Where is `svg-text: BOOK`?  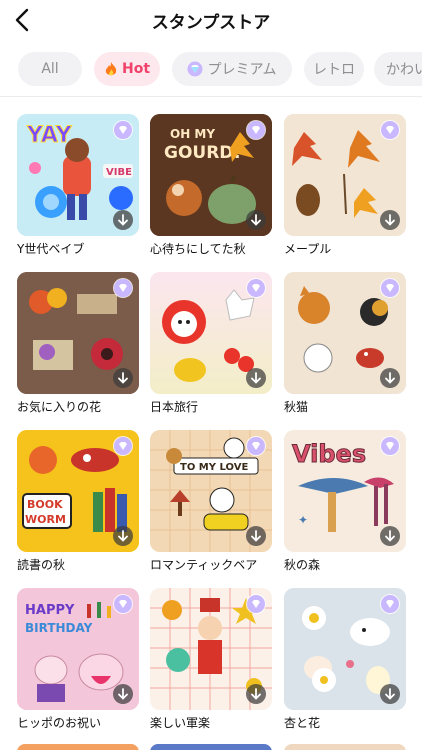
svg-text: BOOK is located at coordinates (45, 504).